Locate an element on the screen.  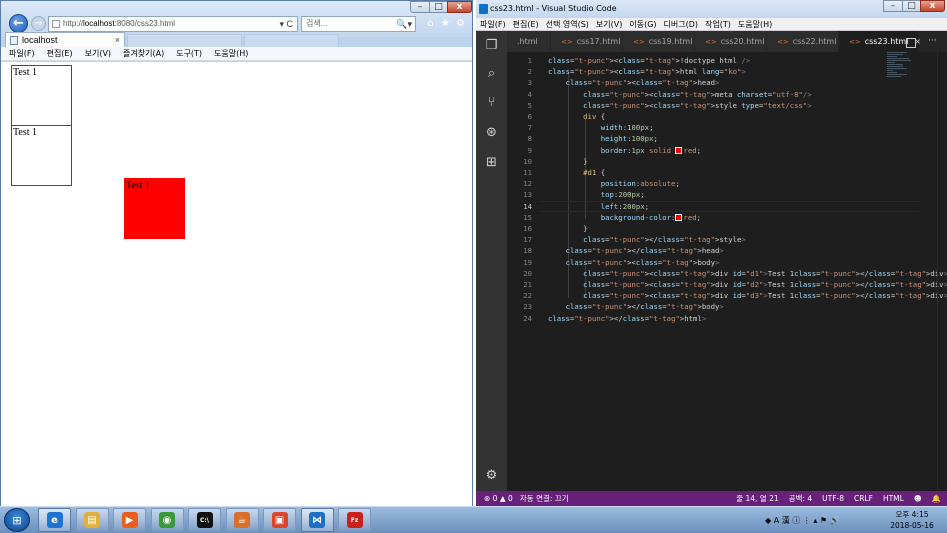
menu-tools: 도구(T) is located at coordinates (189, 53).